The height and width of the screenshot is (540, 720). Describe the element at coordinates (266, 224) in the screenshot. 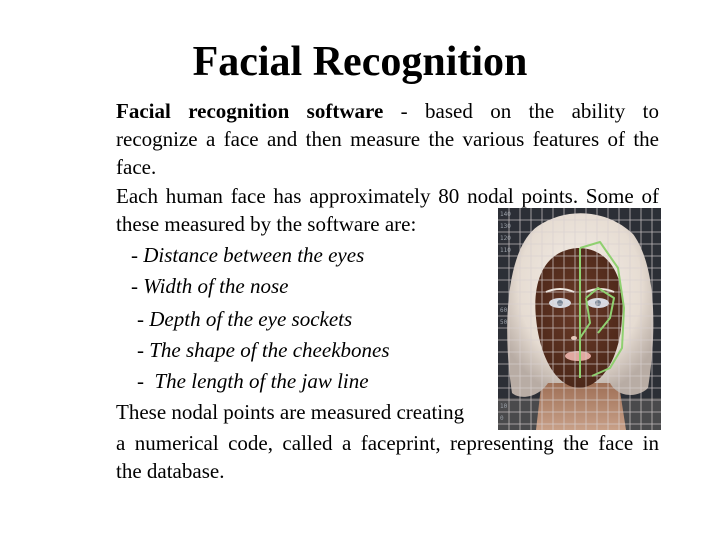

I see `paragraph2-line2: these measured by the software are:` at that location.